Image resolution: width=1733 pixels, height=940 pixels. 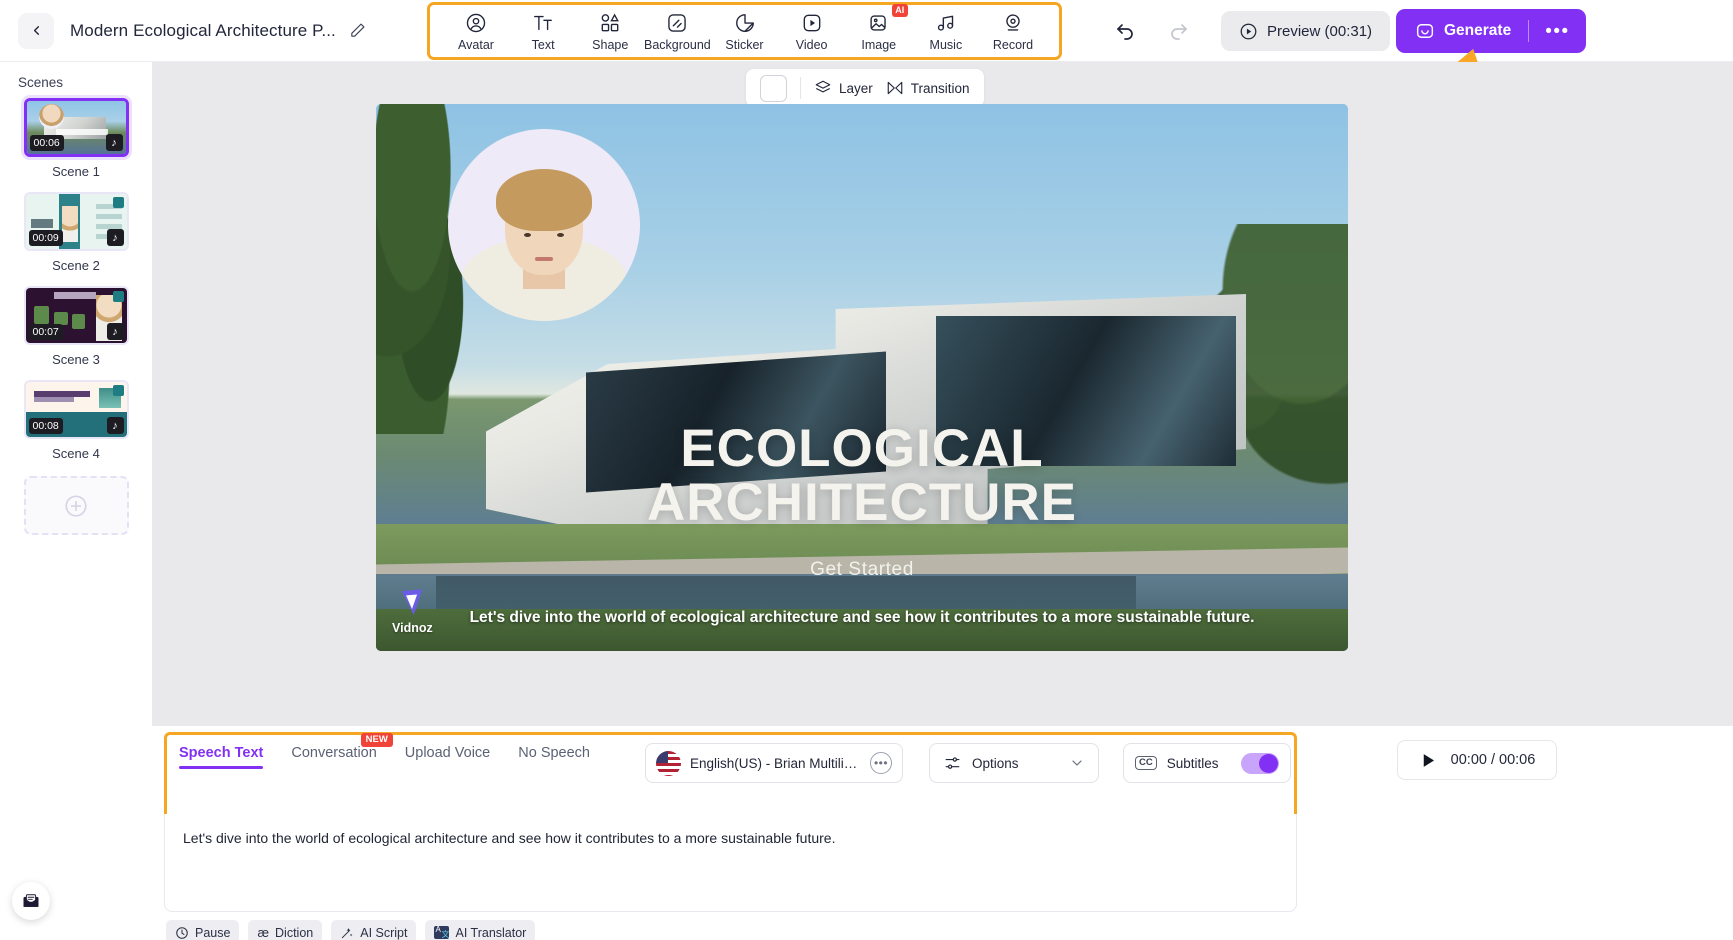 What do you see at coordinates (543, 23) in the screenshot?
I see `text-icon` at bounding box center [543, 23].